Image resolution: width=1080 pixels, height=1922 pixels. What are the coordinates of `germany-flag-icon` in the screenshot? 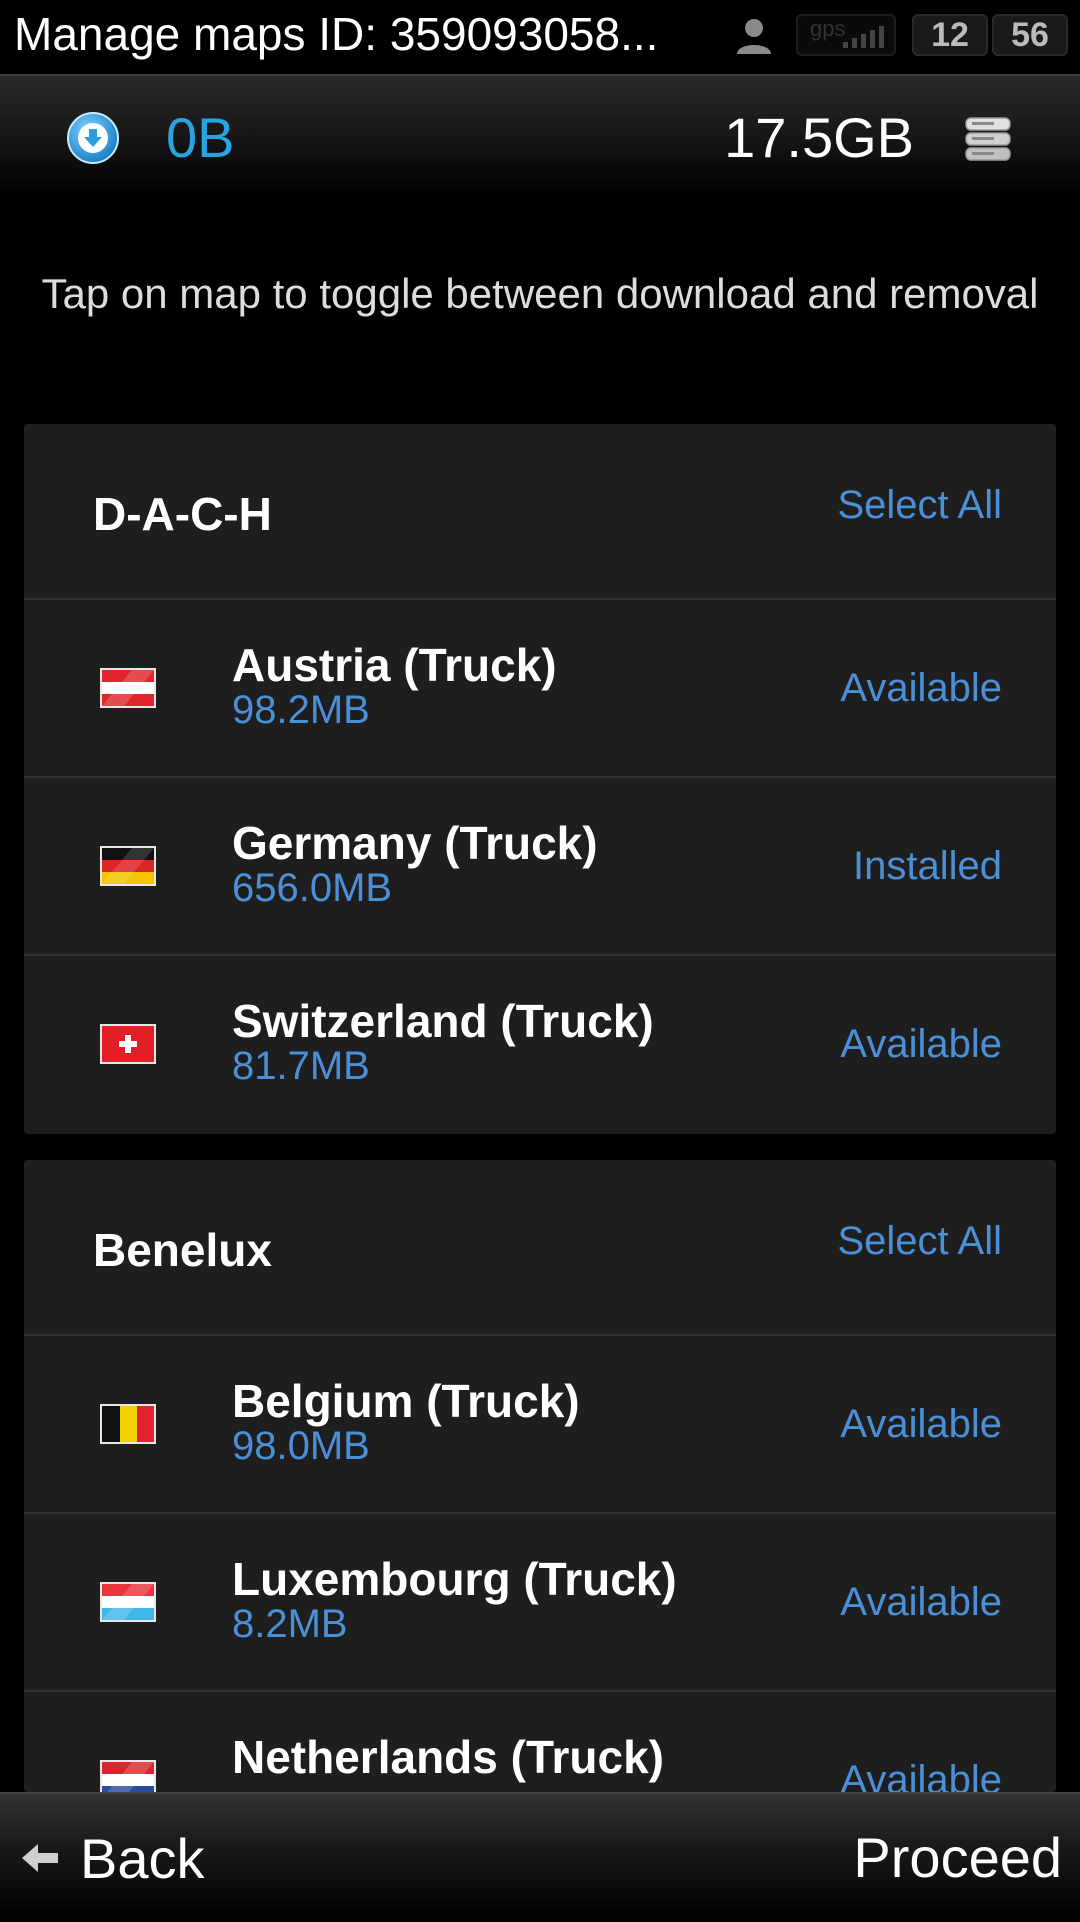 It's located at (128, 866).